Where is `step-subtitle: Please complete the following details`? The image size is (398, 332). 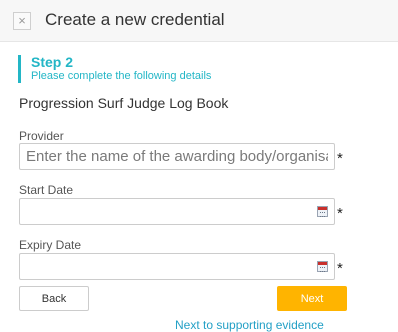
step-subtitle: Please complete the following details is located at coordinates (121, 76).